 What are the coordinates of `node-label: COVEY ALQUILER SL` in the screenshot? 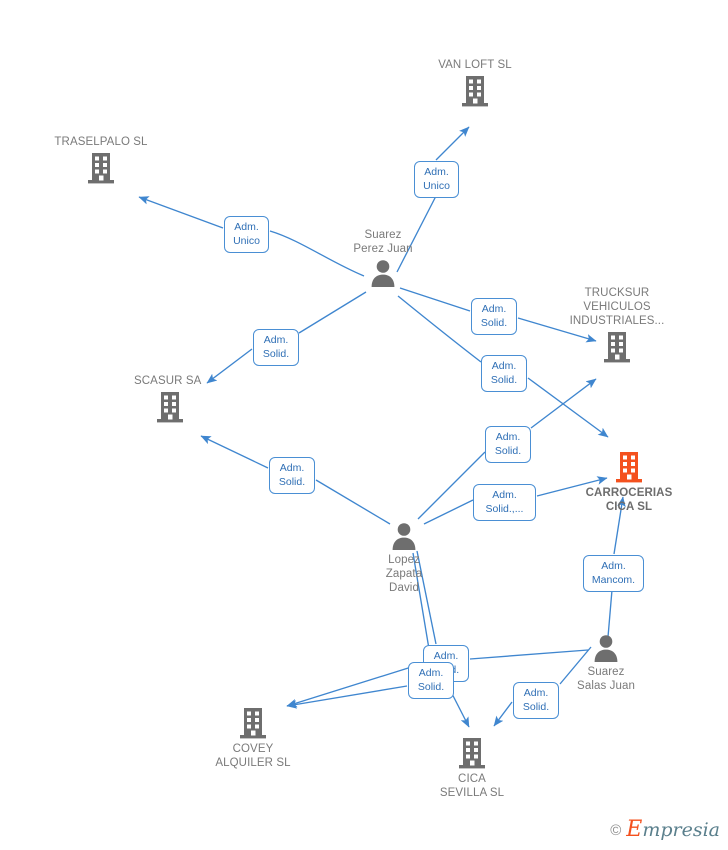 It's located at (253, 756).